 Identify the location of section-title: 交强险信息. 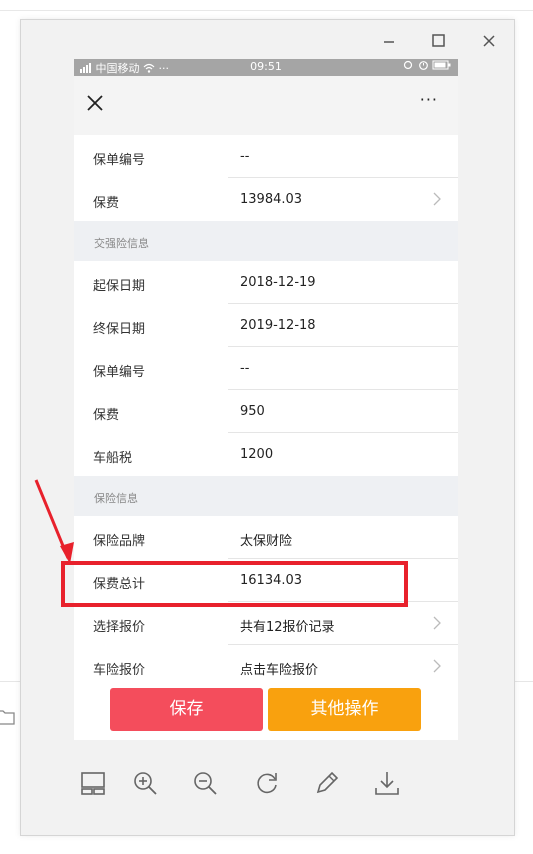
(121, 243).